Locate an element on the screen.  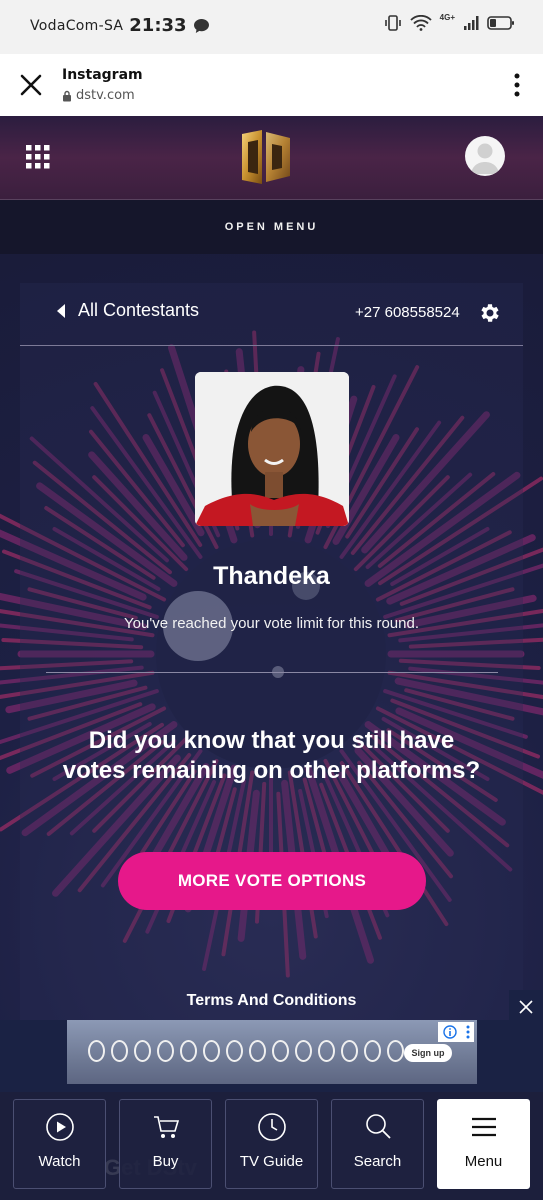
vibrate-icon is located at coordinates (392, 23).